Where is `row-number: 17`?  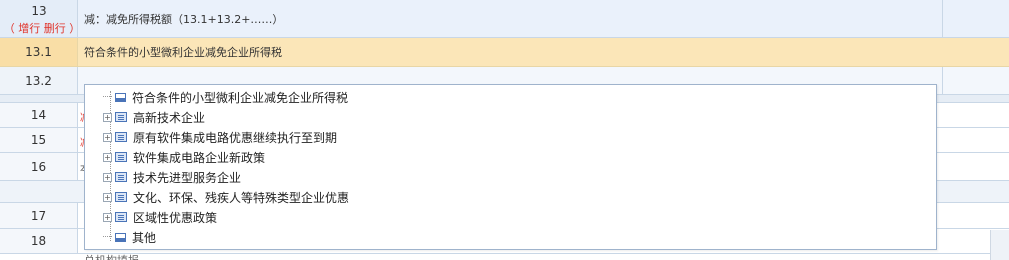 row-number: 17 is located at coordinates (39, 215).